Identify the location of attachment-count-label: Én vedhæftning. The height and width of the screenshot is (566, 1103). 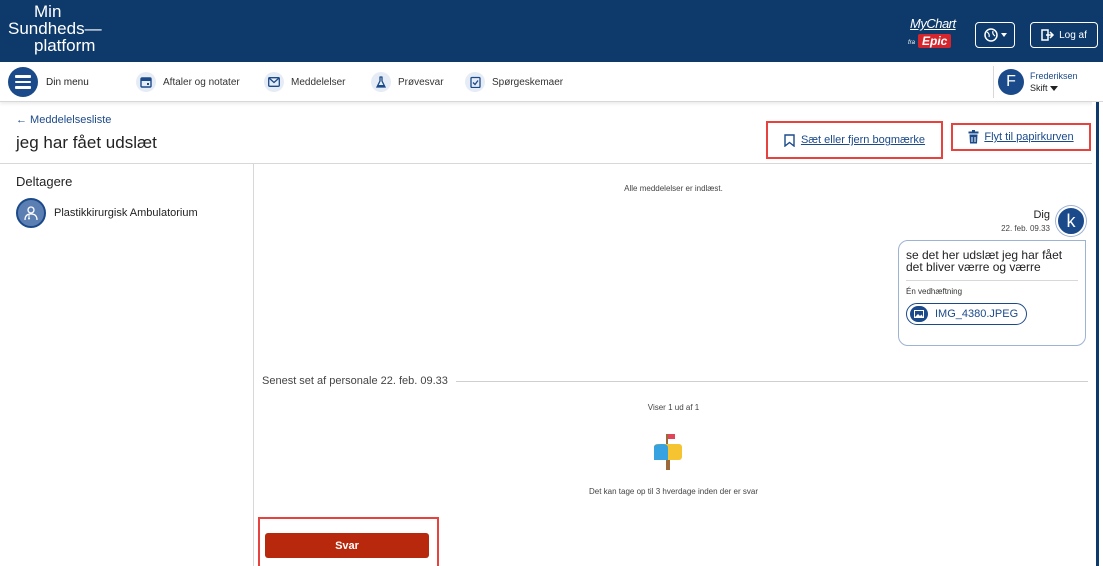
(934, 291).